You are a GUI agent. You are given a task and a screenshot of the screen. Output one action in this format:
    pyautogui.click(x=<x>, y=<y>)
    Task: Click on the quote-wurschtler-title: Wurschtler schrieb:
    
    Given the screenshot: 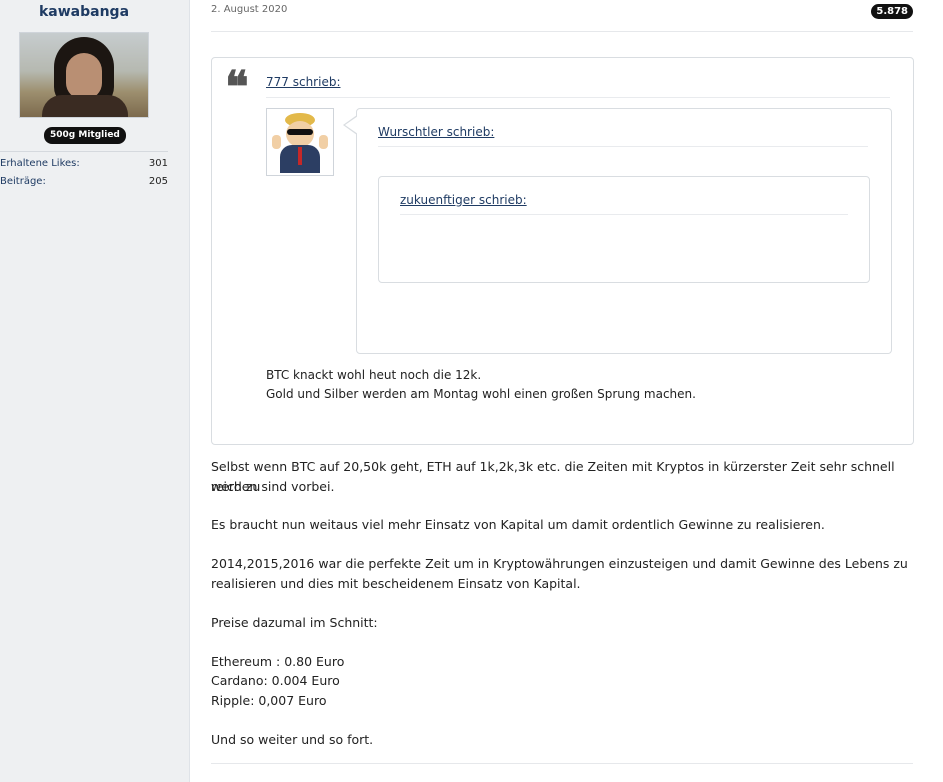 What is the action you would take?
    pyautogui.click(x=436, y=132)
    